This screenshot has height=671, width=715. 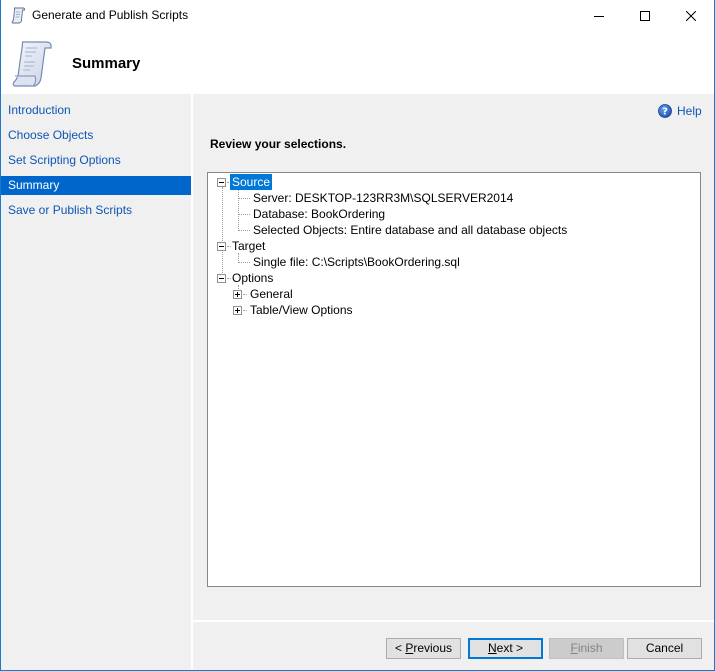 I want to click on title-bar: Generate and Publish Scripts, so click(x=357, y=15).